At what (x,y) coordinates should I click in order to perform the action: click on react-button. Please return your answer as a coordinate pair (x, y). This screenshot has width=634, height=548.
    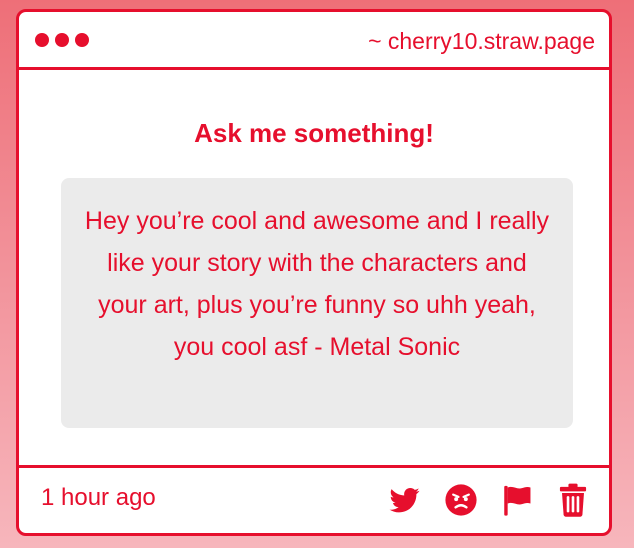
    Looking at the image, I should click on (461, 500).